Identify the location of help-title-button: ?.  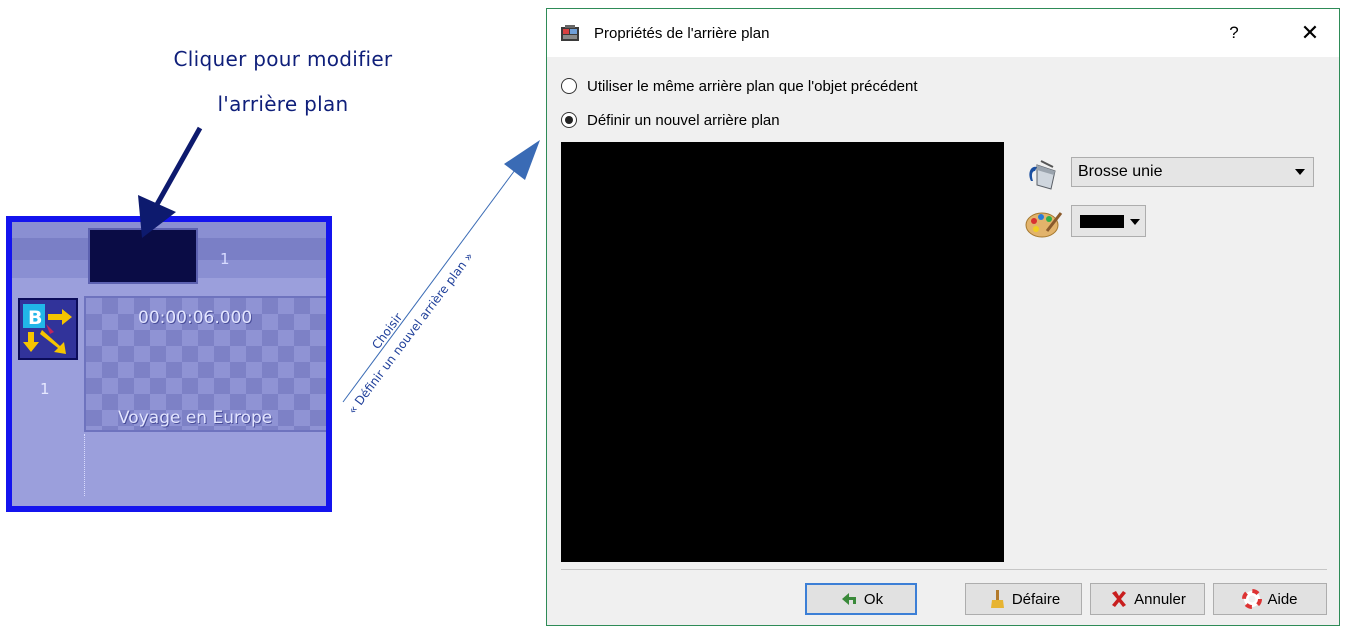
(1234, 33).